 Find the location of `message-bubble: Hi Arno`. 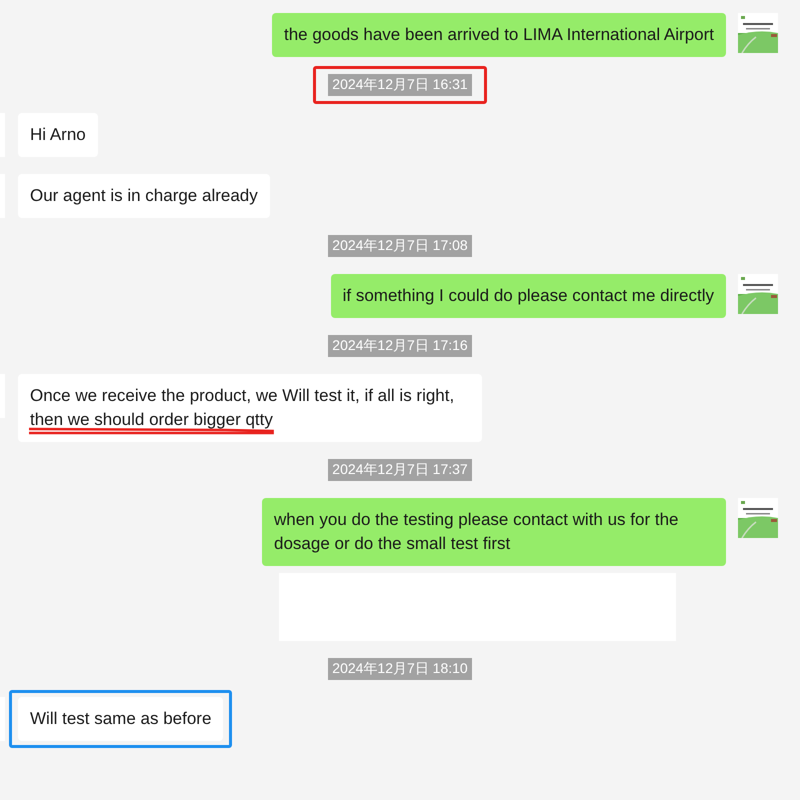

message-bubble: Hi Arno is located at coordinates (58, 135).